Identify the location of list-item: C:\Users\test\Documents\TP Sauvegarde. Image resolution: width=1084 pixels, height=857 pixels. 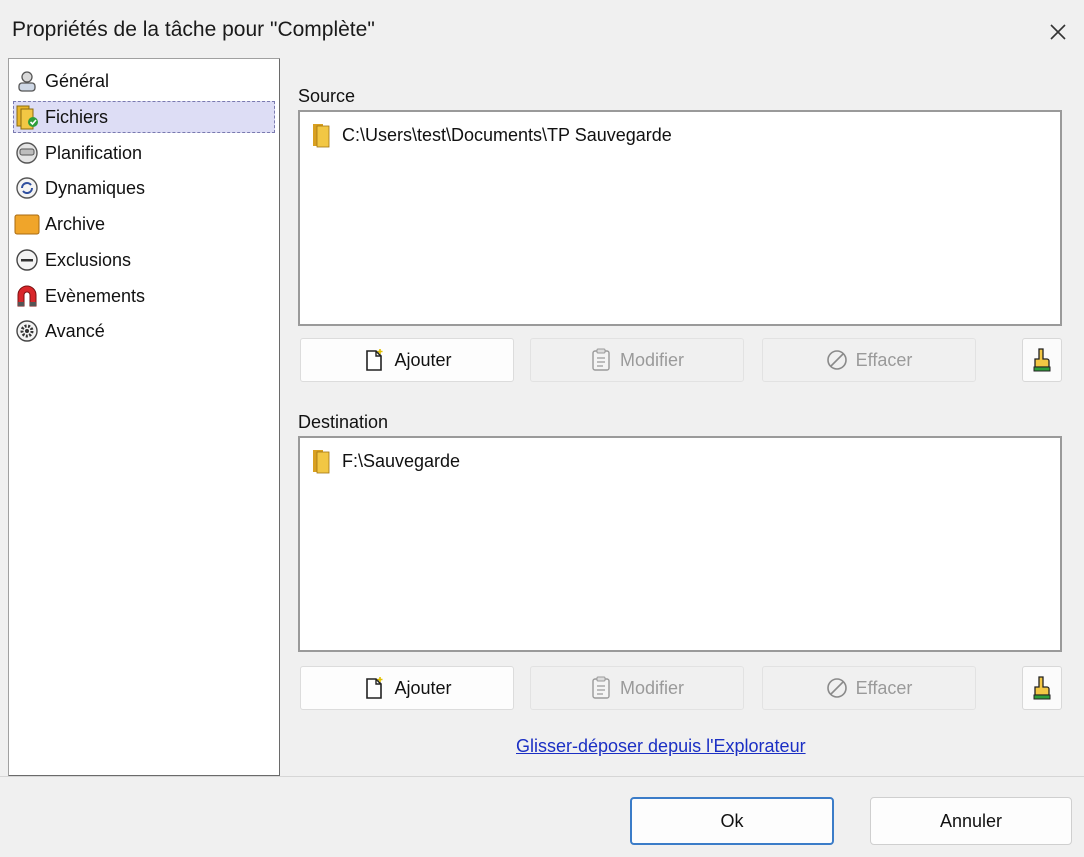
(492, 135).